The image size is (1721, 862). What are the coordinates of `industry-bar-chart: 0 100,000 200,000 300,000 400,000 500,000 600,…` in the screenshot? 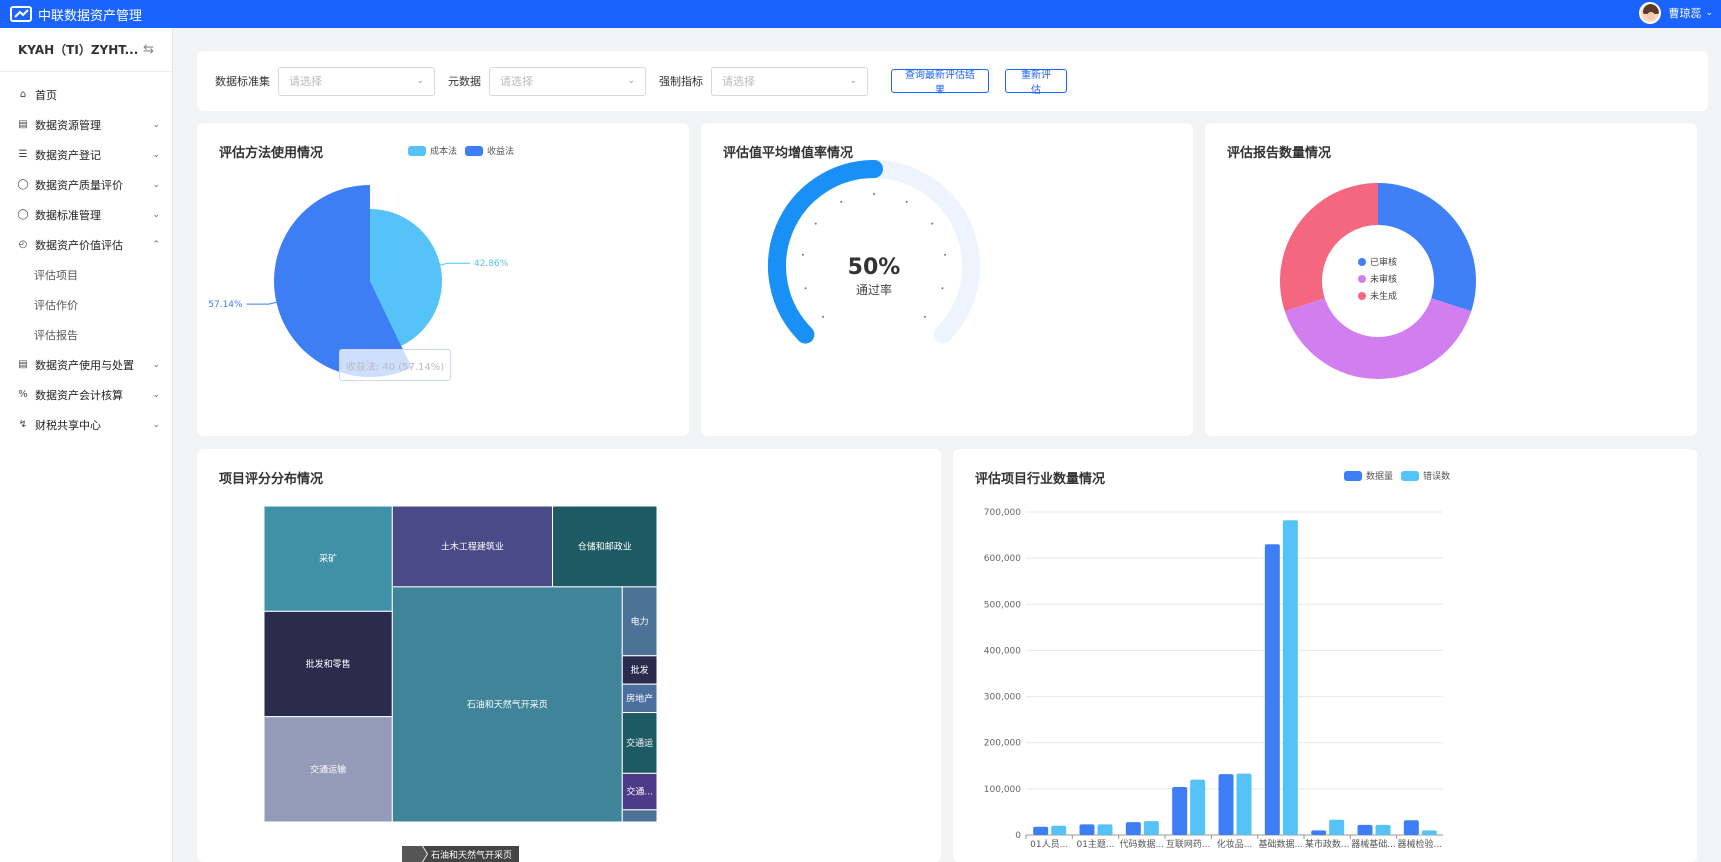 It's located at (1213, 679).